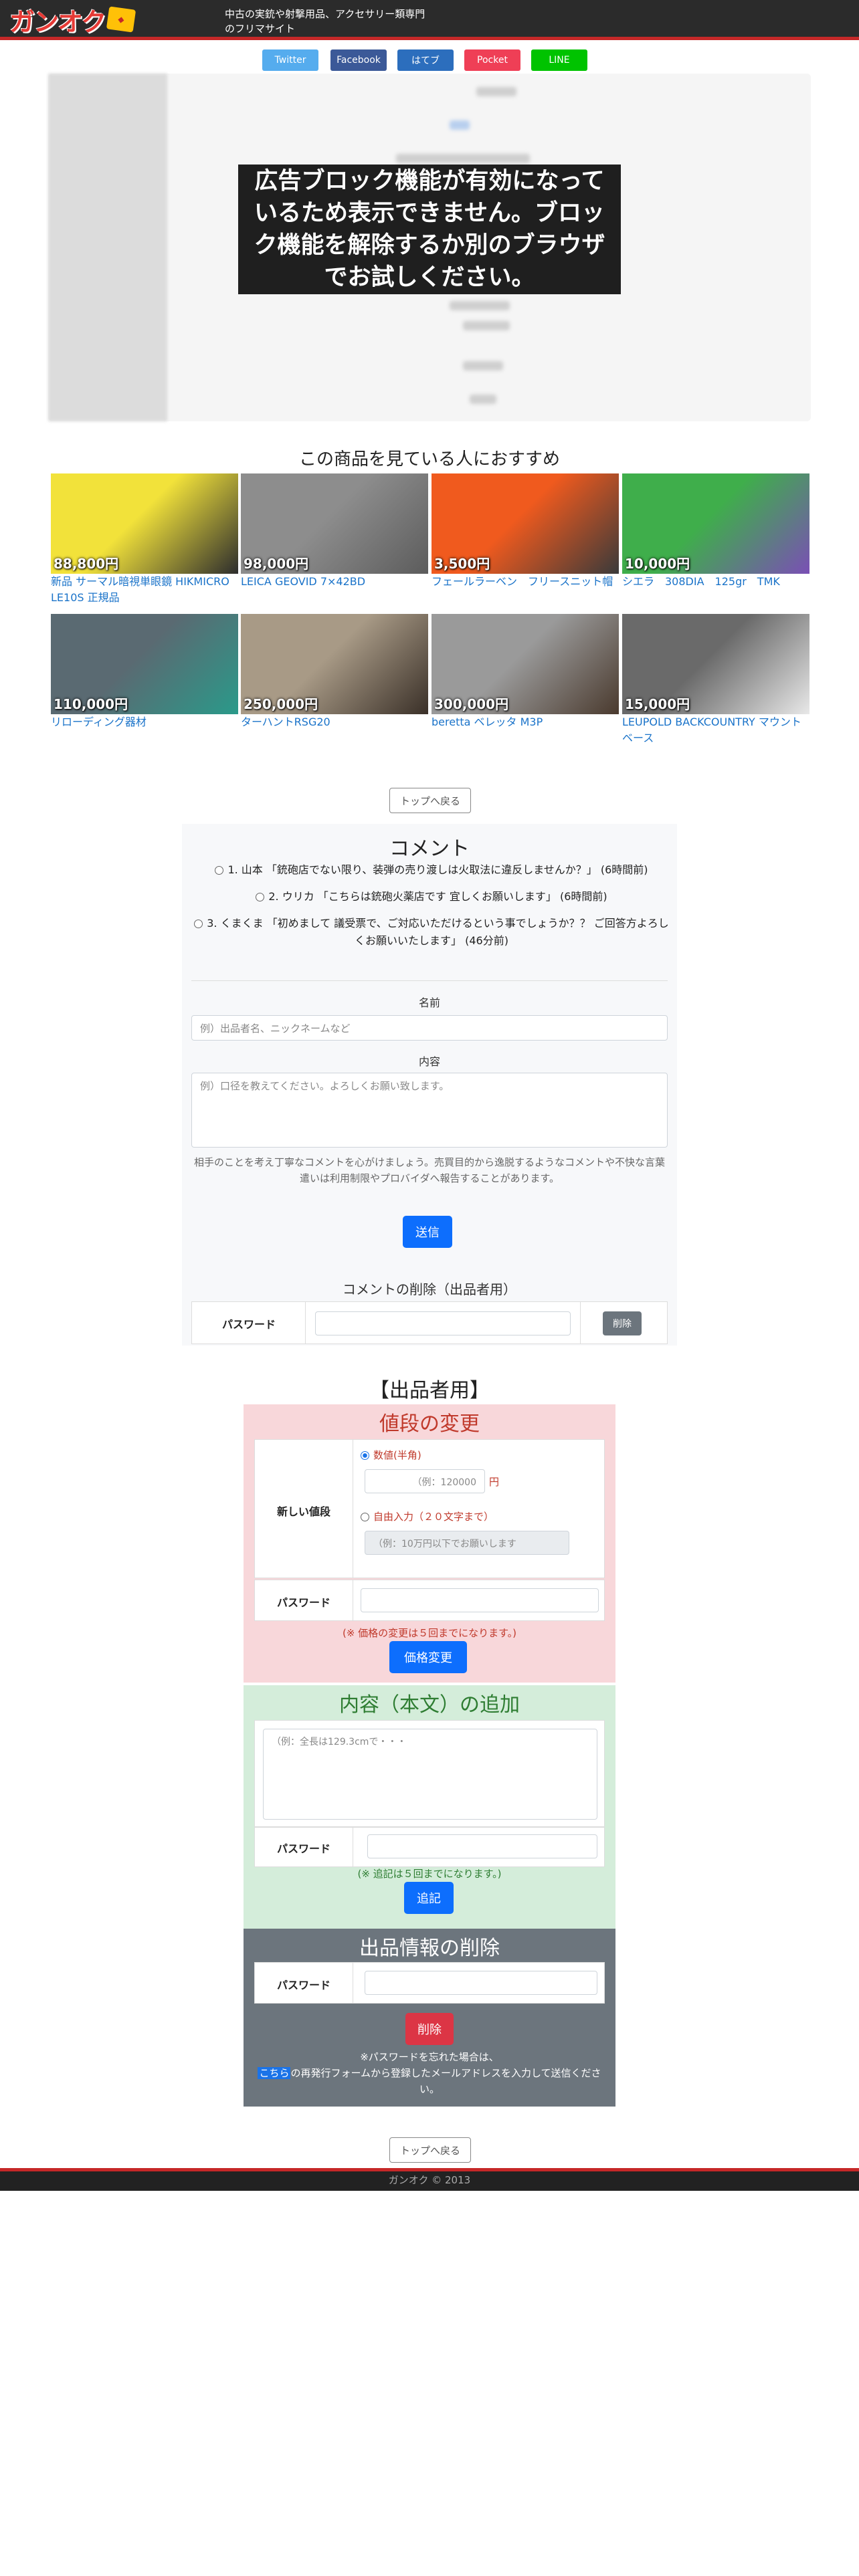 The width and height of the screenshot is (859, 2576). Describe the element at coordinates (657, 564) in the screenshot. I see `recommend-price: 10,000円` at that location.